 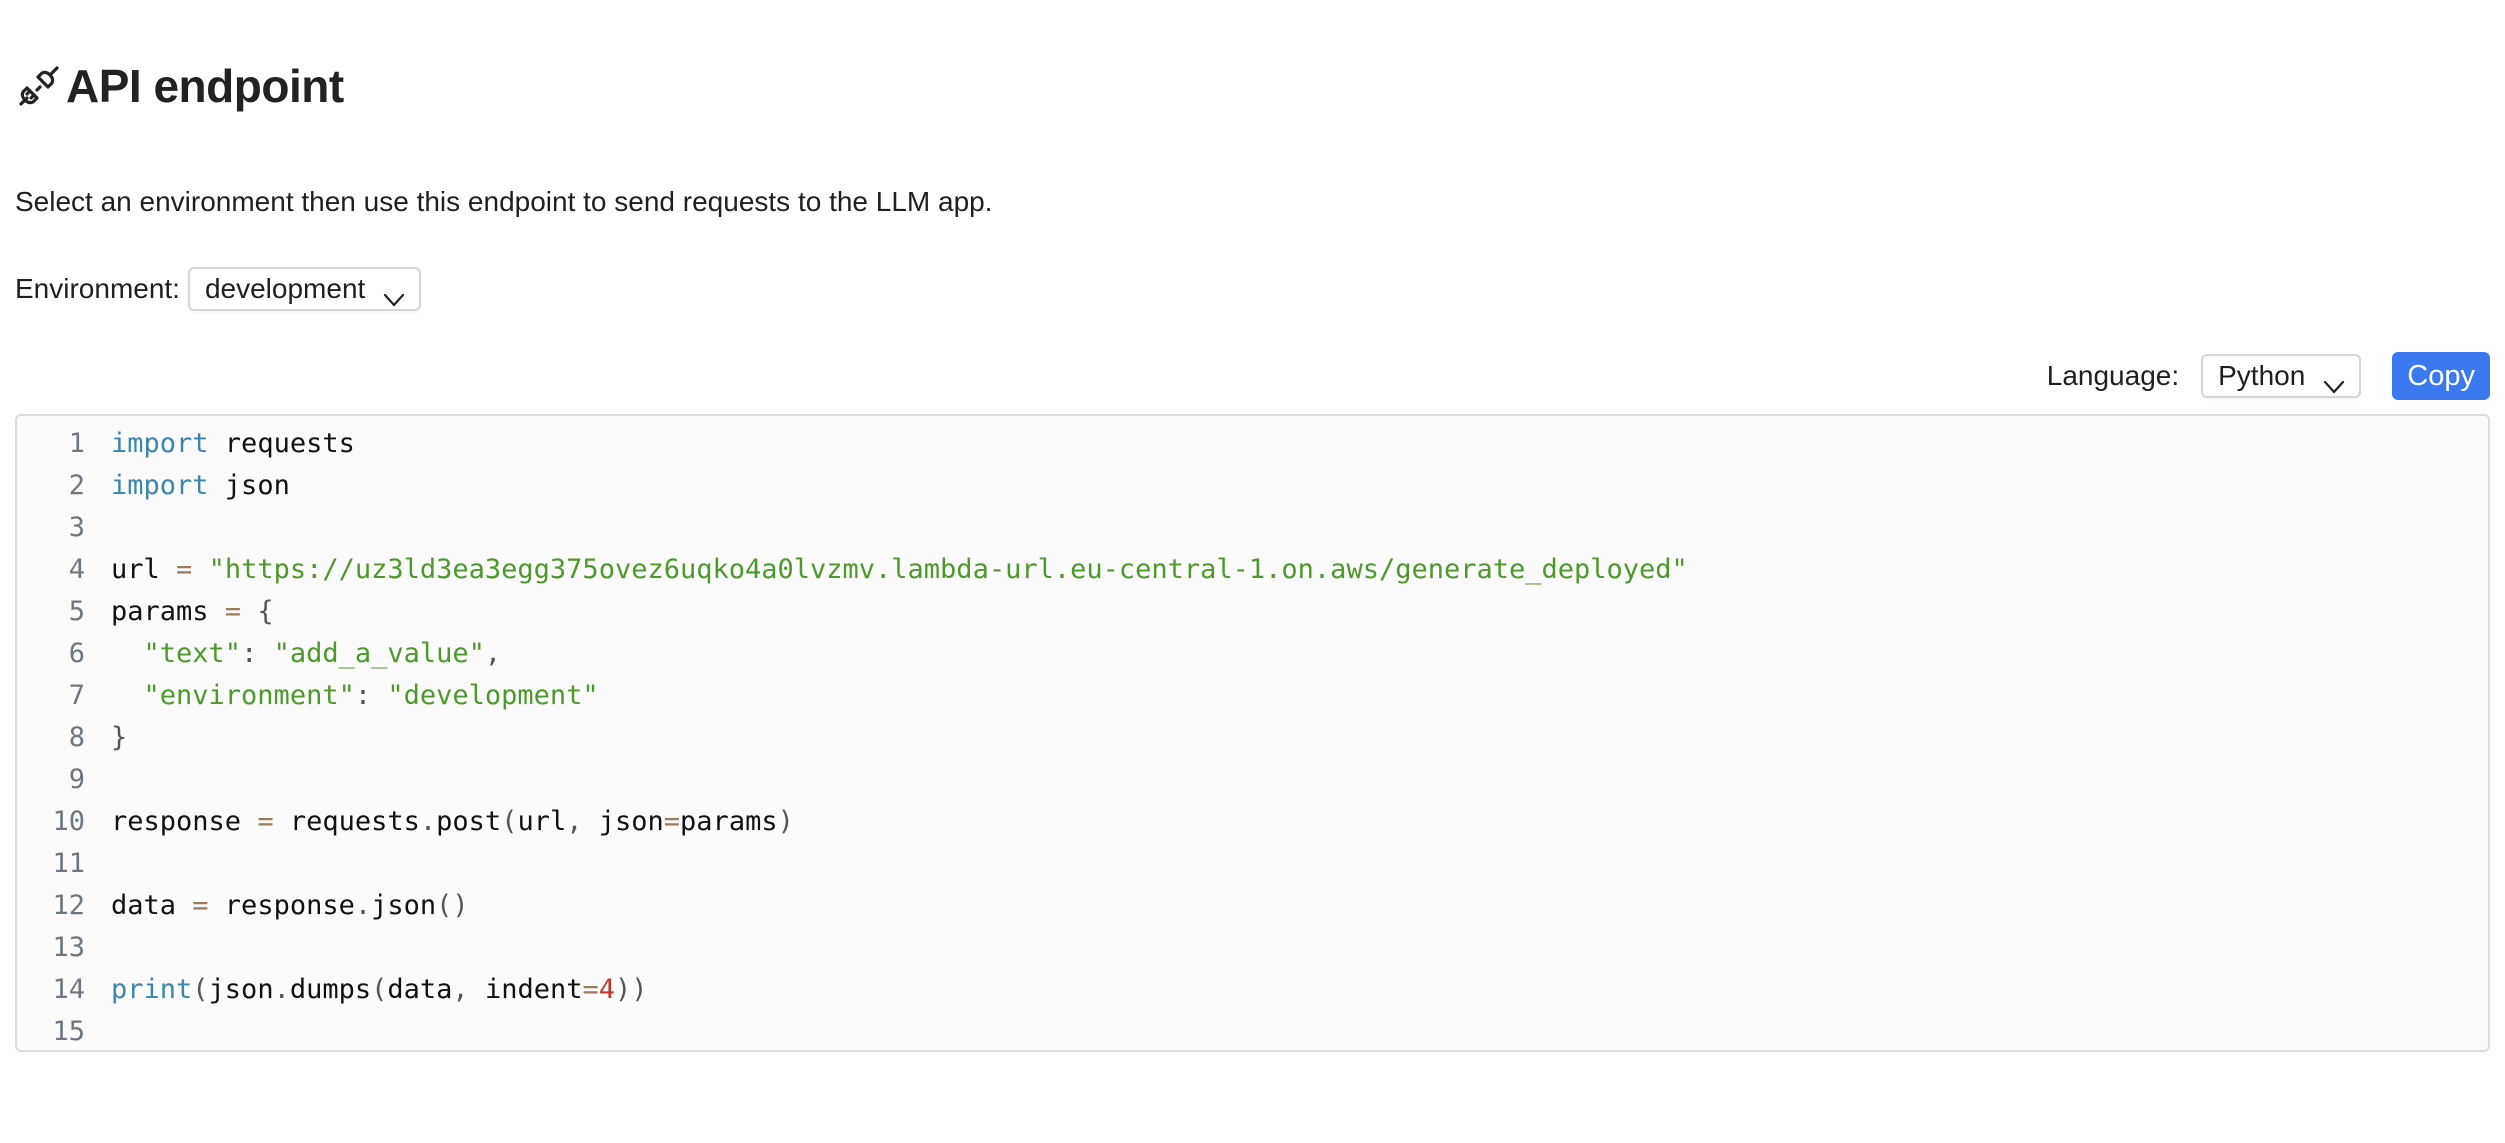 What do you see at coordinates (1252, 653) in the screenshot?
I see `code-line: 6 "text": "add_a_value",` at bounding box center [1252, 653].